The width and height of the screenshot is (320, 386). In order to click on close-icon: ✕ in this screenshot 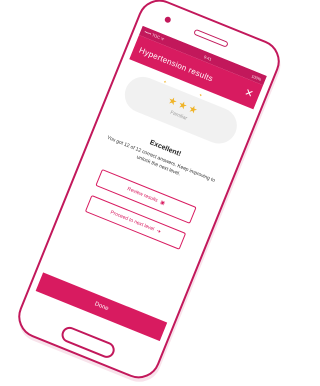, I will do `click(249, 93)`.